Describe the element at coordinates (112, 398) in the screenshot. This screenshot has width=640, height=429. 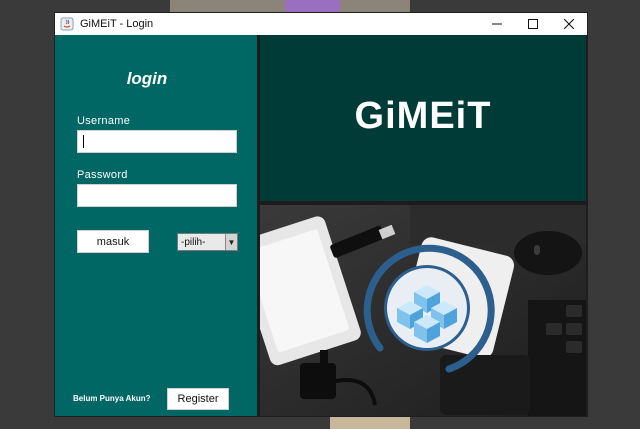
I see `no-account-text: Belum Punya Akun?` at that location.